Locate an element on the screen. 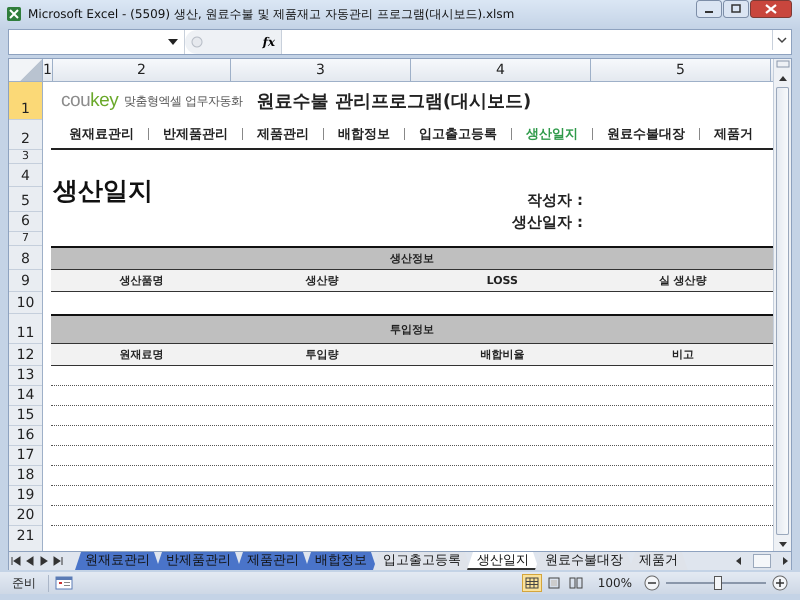 The image size is (800, 600). close-button is located at coordinates (771, 9).